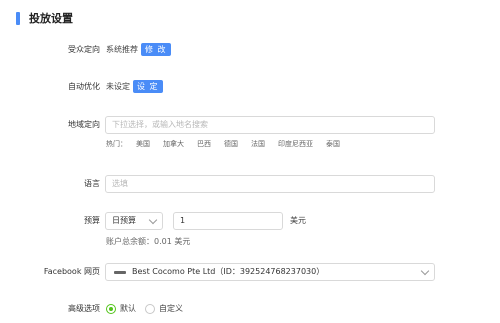  Describe the element at coordinates (150, 309) in the screenshot. I see `radio-custom` at that location.